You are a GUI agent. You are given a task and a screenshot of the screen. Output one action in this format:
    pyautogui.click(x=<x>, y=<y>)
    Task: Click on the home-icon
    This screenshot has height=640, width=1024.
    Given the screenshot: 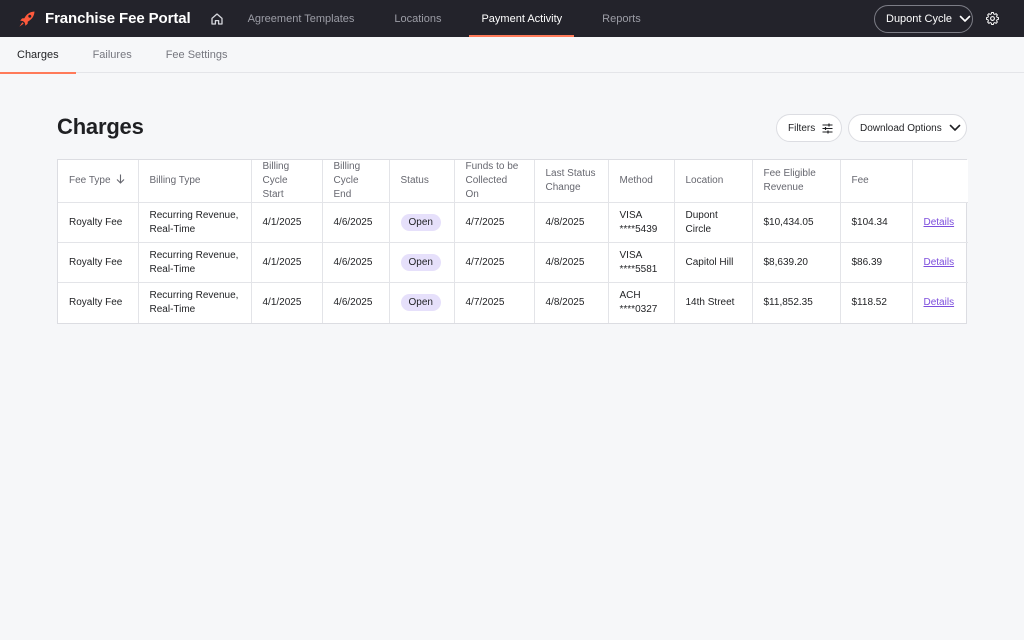 What is the action you would take?
    pyautogui.click(x=217, y=19)
    